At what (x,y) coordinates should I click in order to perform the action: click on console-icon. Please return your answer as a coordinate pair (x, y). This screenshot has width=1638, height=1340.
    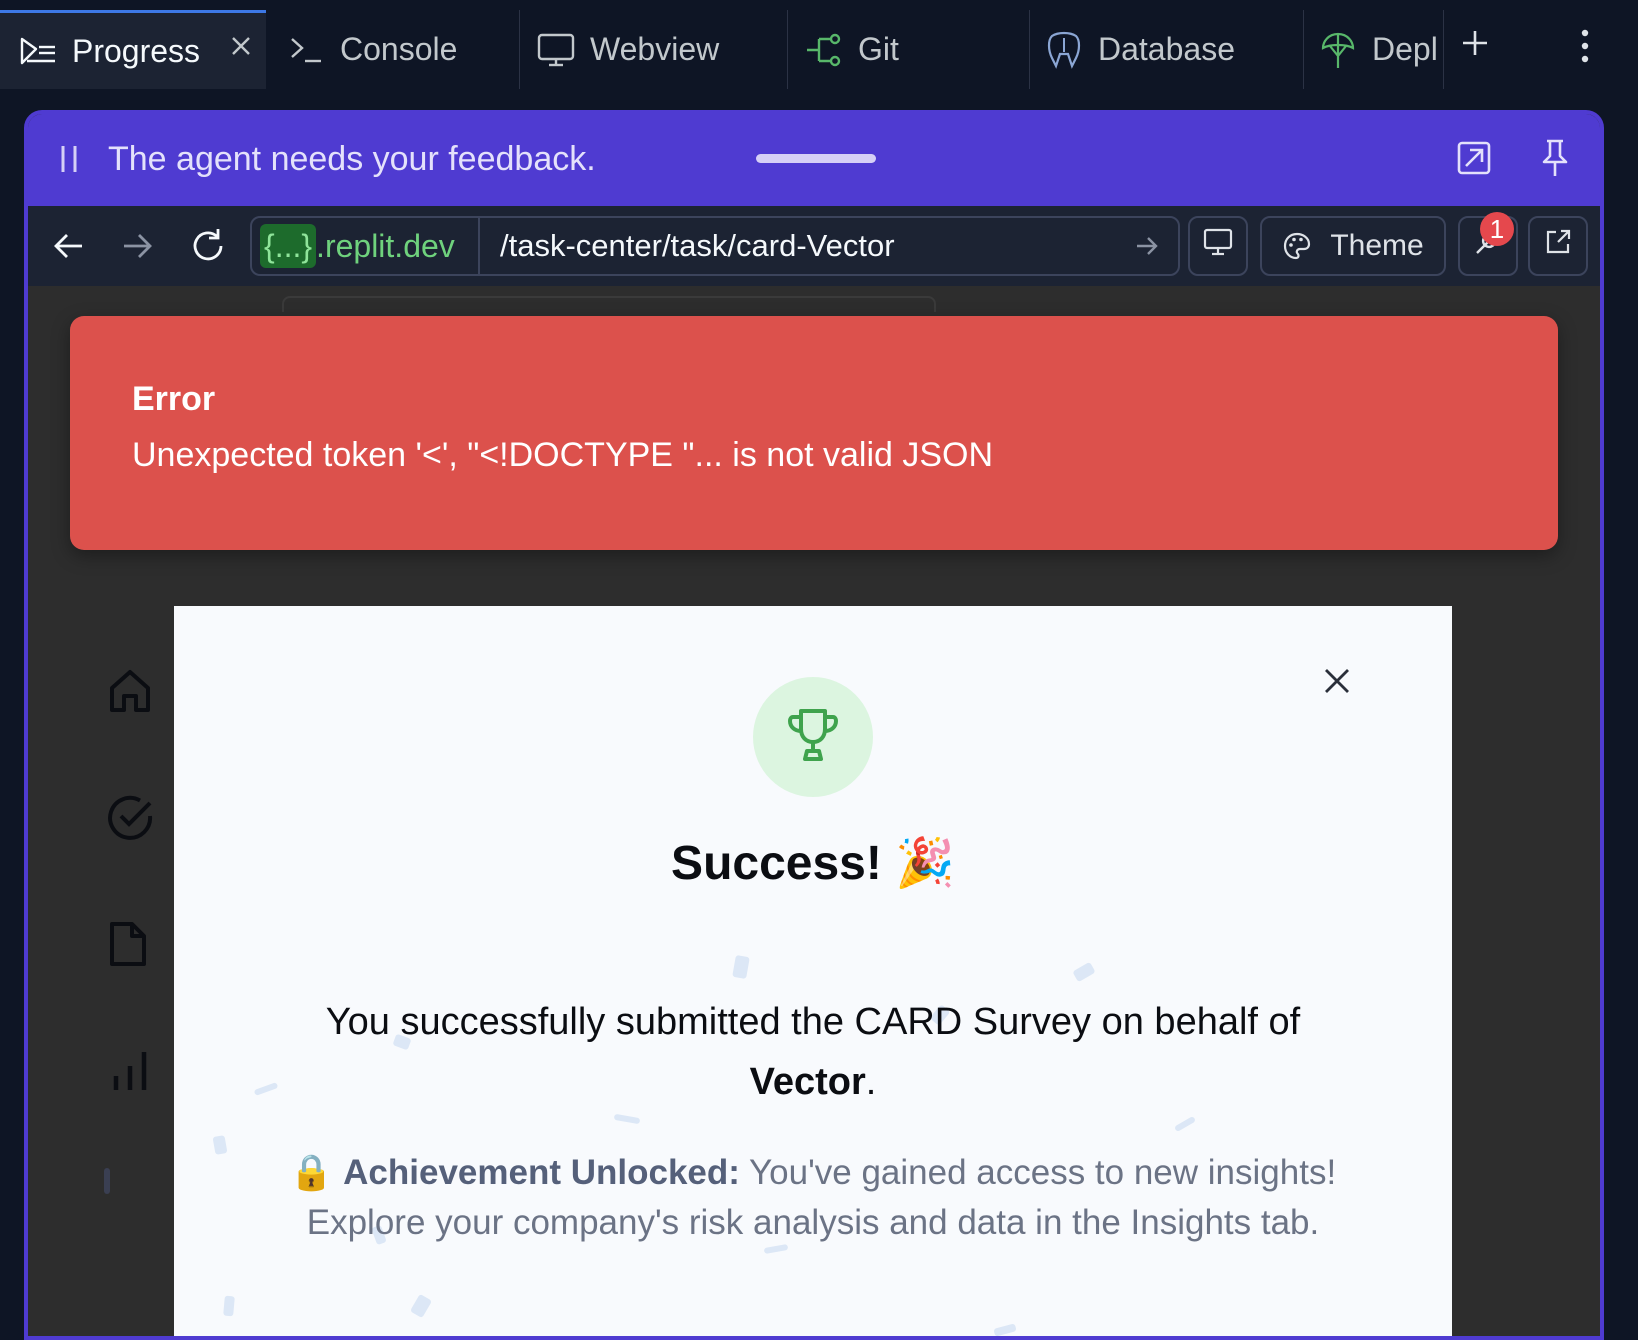
    Looking at the image, I should click on (306, 50).